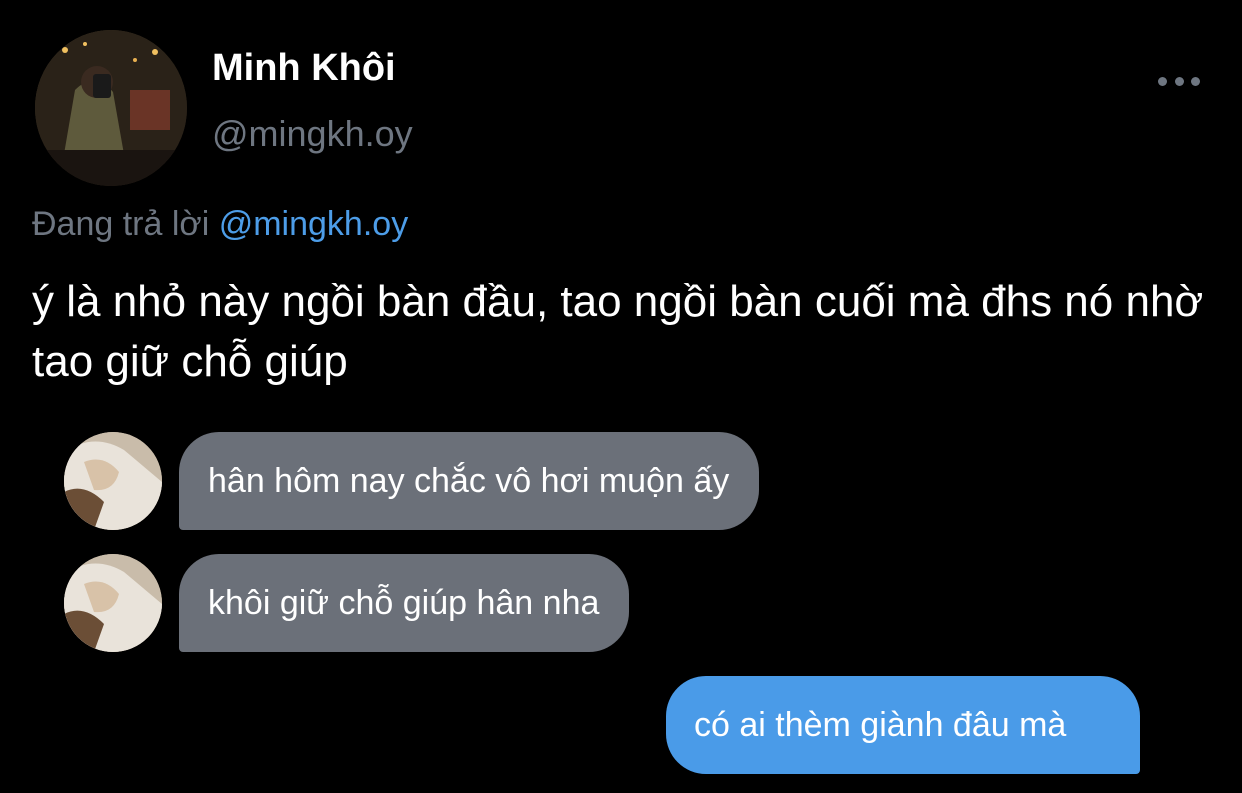  I want to click on author-avatar, so click(111, 108).